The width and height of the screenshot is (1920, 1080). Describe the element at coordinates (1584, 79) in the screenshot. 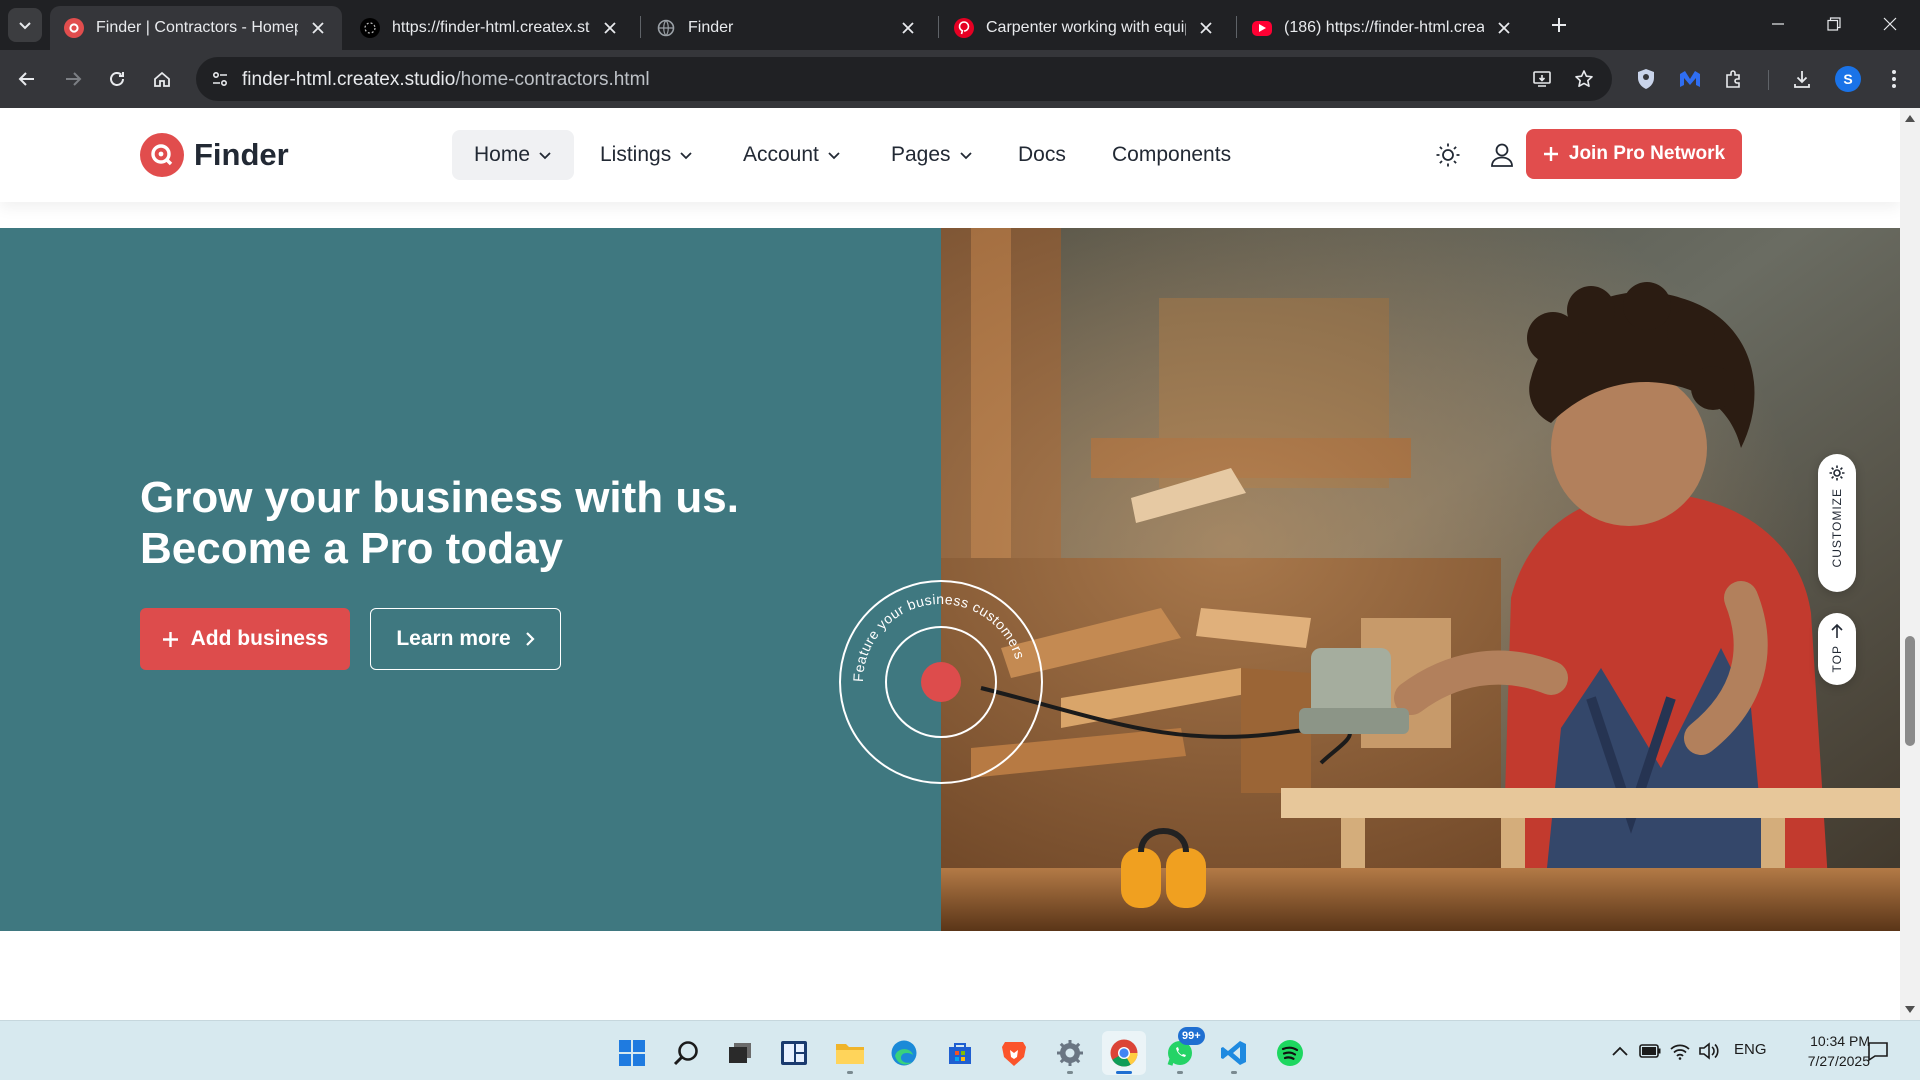

I see `bookmark-star-icon` at that location.